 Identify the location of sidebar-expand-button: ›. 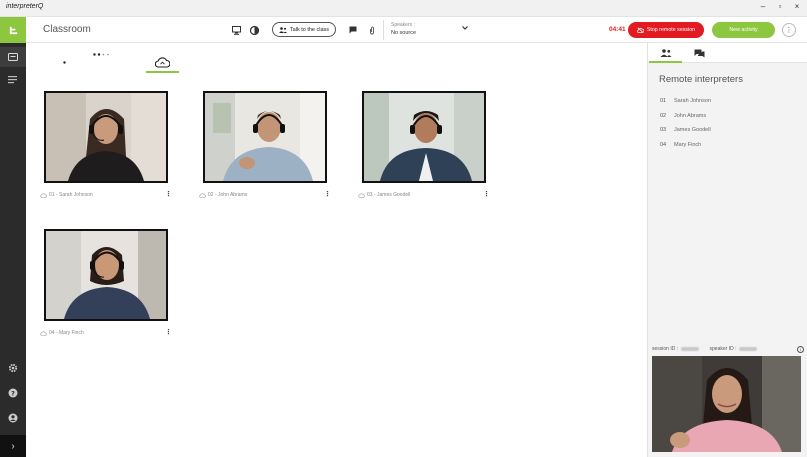
(13, 446).